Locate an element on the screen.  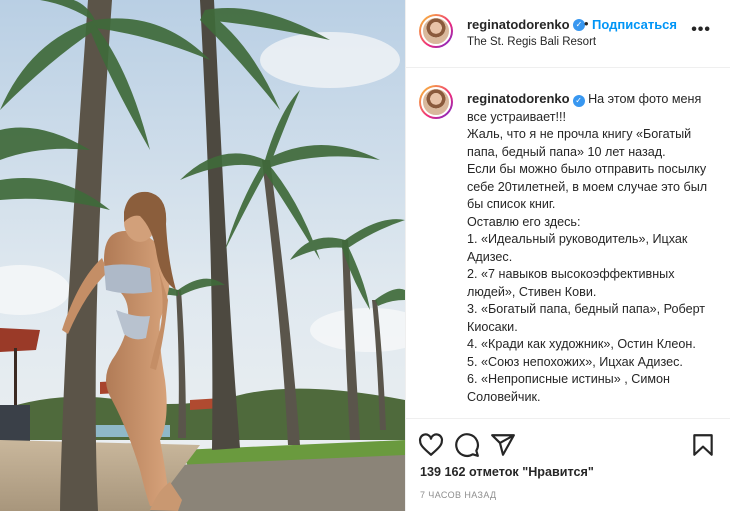
post-timestamp: 7 ЧАСОВ НАЗАД is located at coordinates (458, 495).